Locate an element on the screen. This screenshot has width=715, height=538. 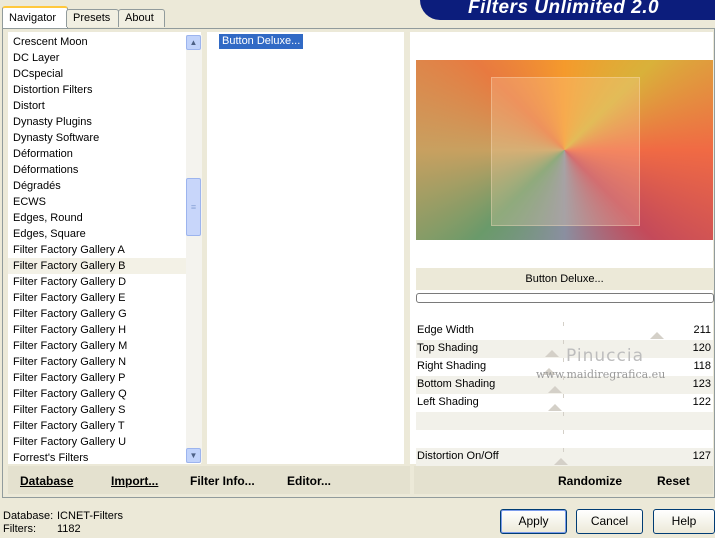
param-value: 120 is located at coordinates (701, 348).